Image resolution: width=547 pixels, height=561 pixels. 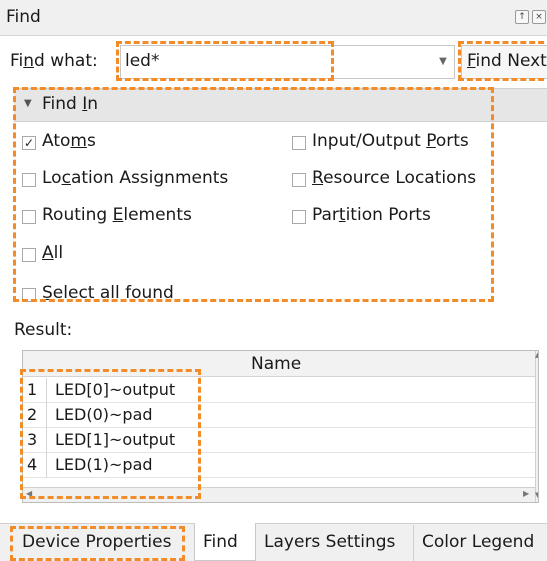 I want to click on row-number: 3, so click(x=35, y=440).